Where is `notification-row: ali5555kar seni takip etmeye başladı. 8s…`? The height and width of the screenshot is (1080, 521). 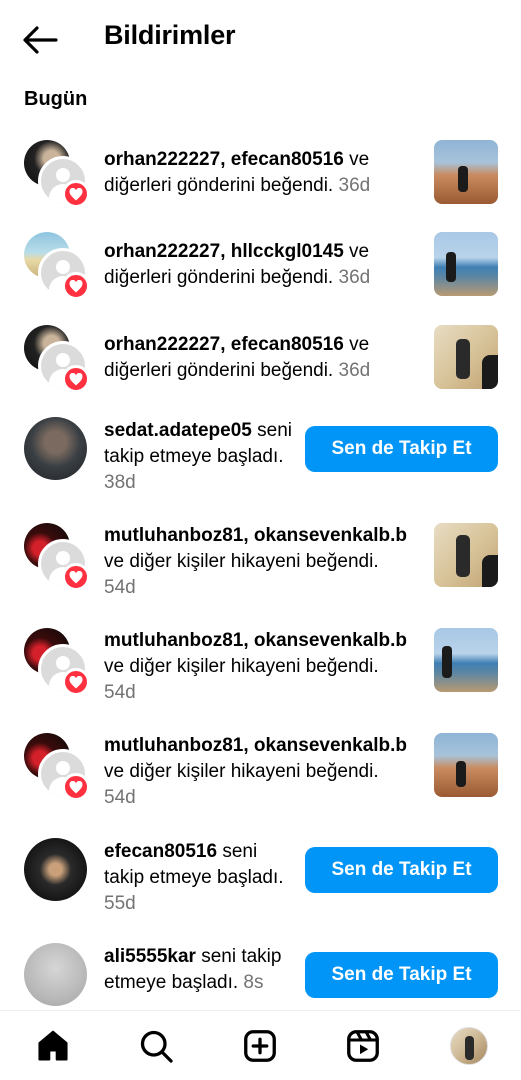
notification-row: ali5555kar seni takip etmeye başladı. 8s… is located at coordinates (260, 976).